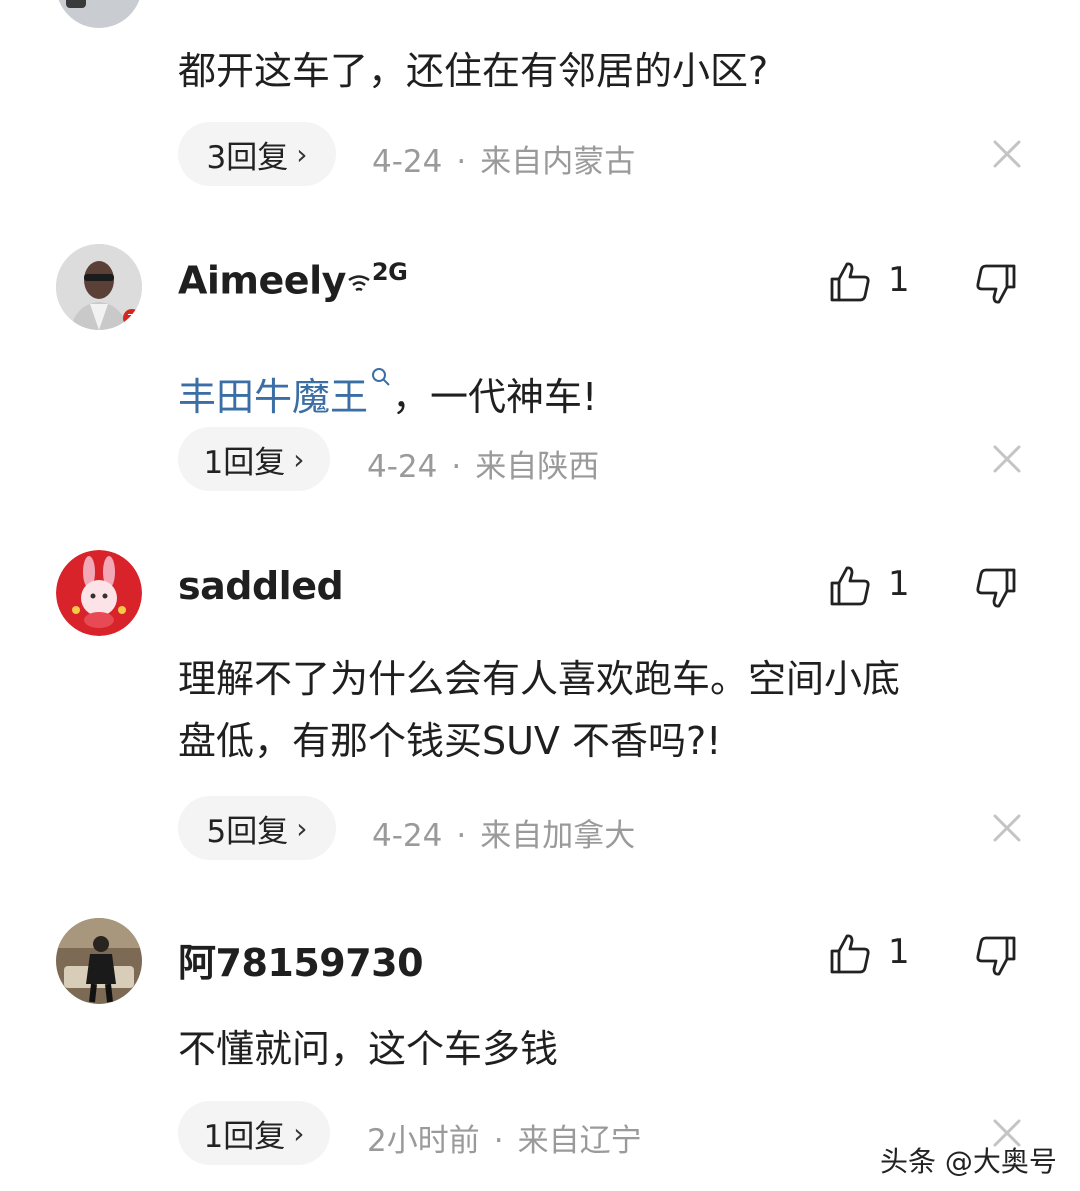 Image resolution: width=1080 pixels, height=1191 pixels. Describe the element at coordinates (579, 1141) in the screenshot. I see `comment-location: 来自辽宁` at that location.